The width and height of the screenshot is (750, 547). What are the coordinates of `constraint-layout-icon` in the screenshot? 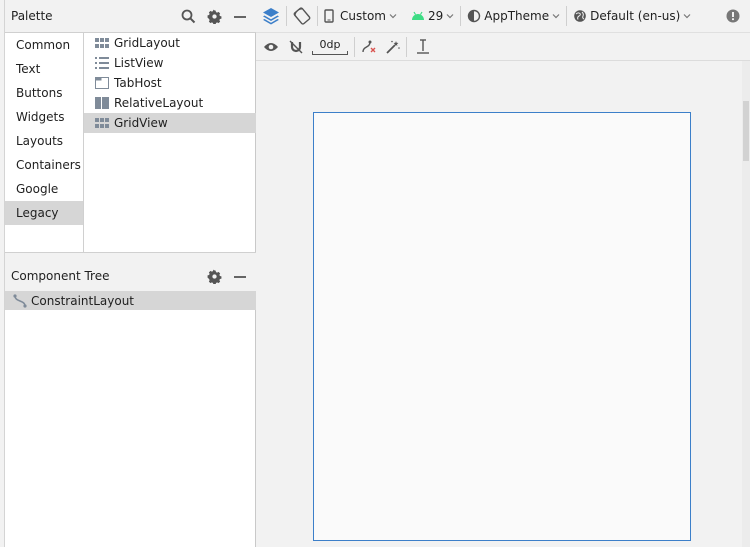 It's located at (20, 300).